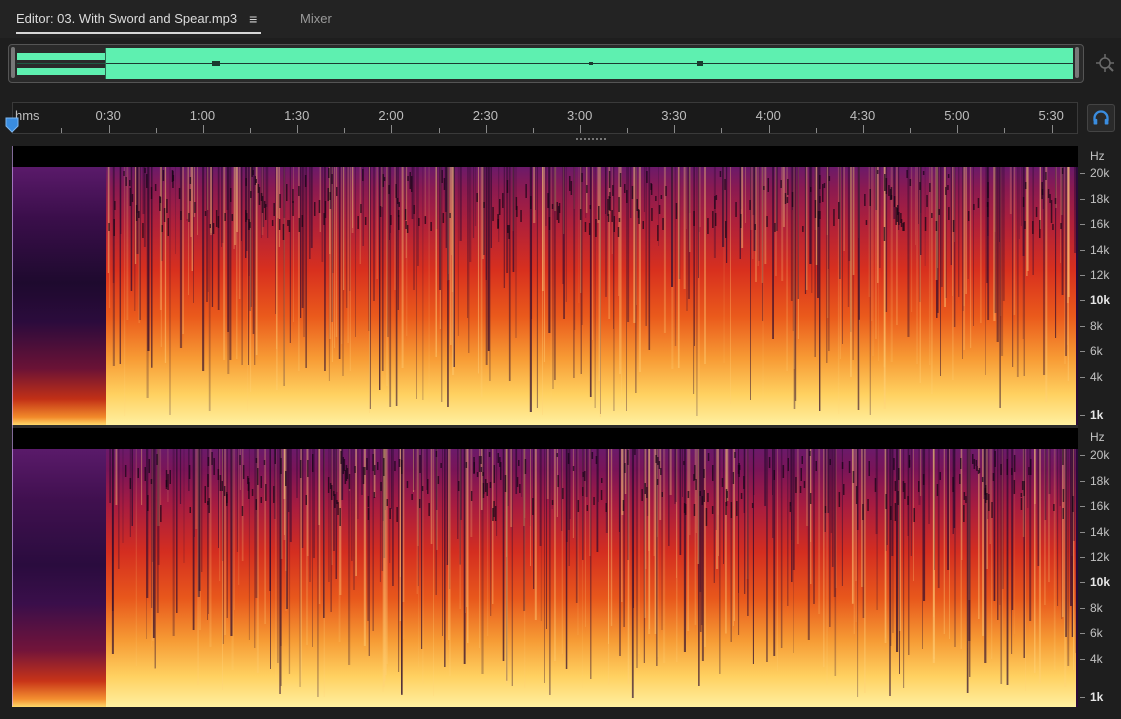 The width and height of the screenshot is (1121, 719). Describe the element at coordinates (127, 18) in the screenshot. I see `tab-editor-label: Editor: 03. With Sword and Spear.mp3` at that location.